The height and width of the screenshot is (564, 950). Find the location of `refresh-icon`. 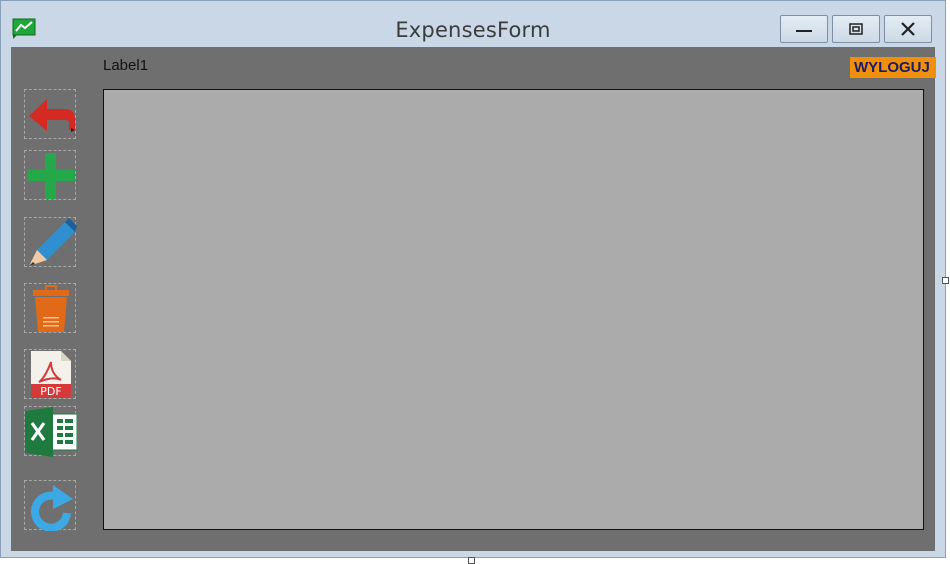

refresh-icon is located at coordinates (52, 508).